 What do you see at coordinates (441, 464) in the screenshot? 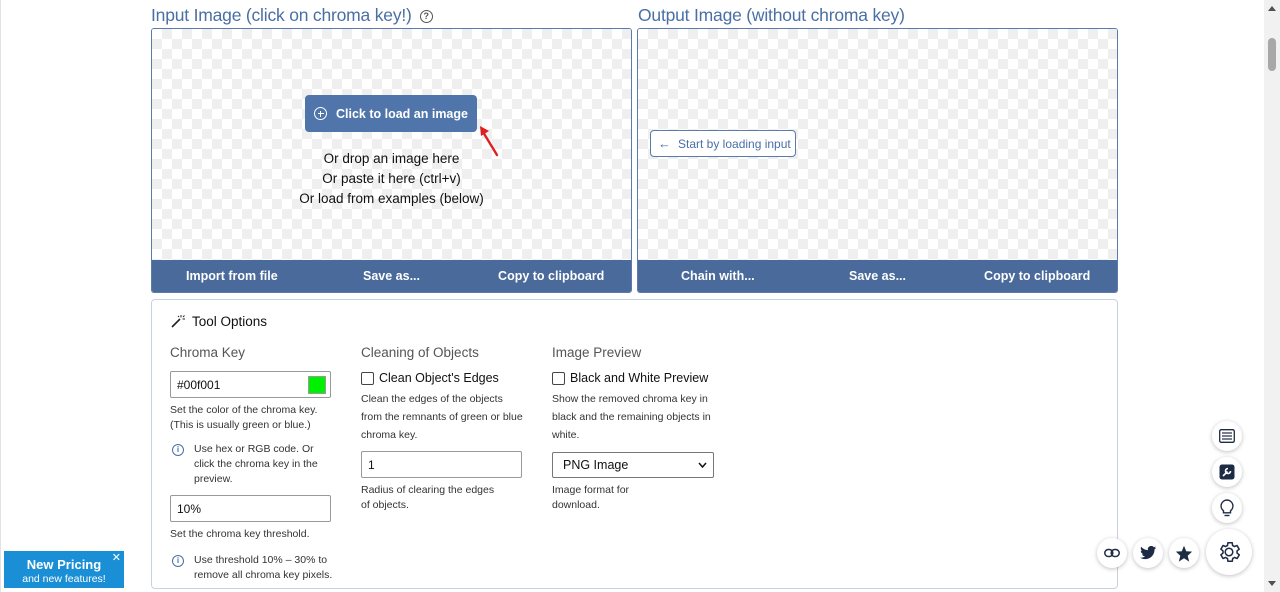
I see `radius-input: 1` at bounding box center [441, 464].